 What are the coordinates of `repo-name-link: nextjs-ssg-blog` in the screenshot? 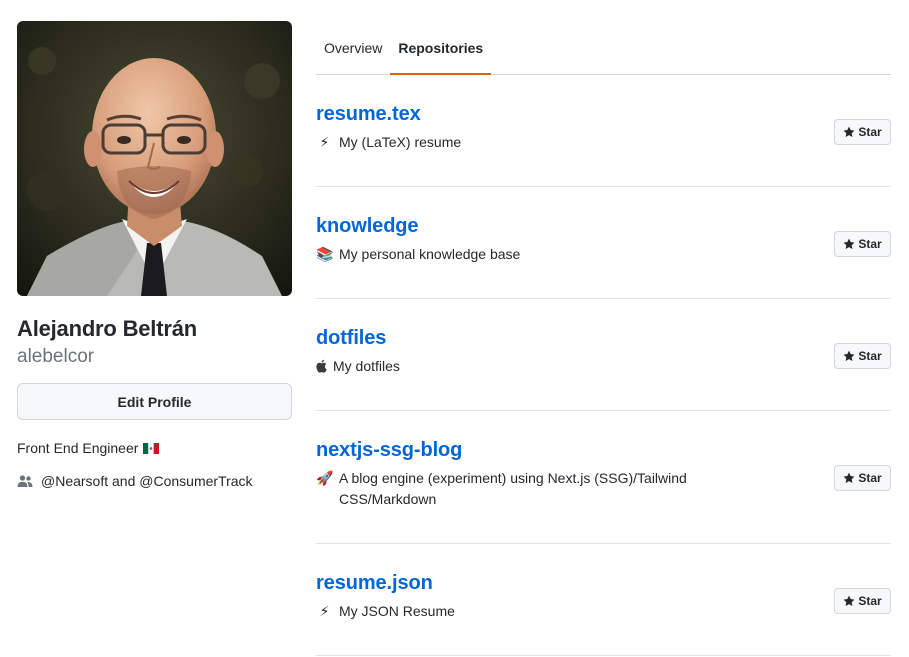 It's located at (389, 450).